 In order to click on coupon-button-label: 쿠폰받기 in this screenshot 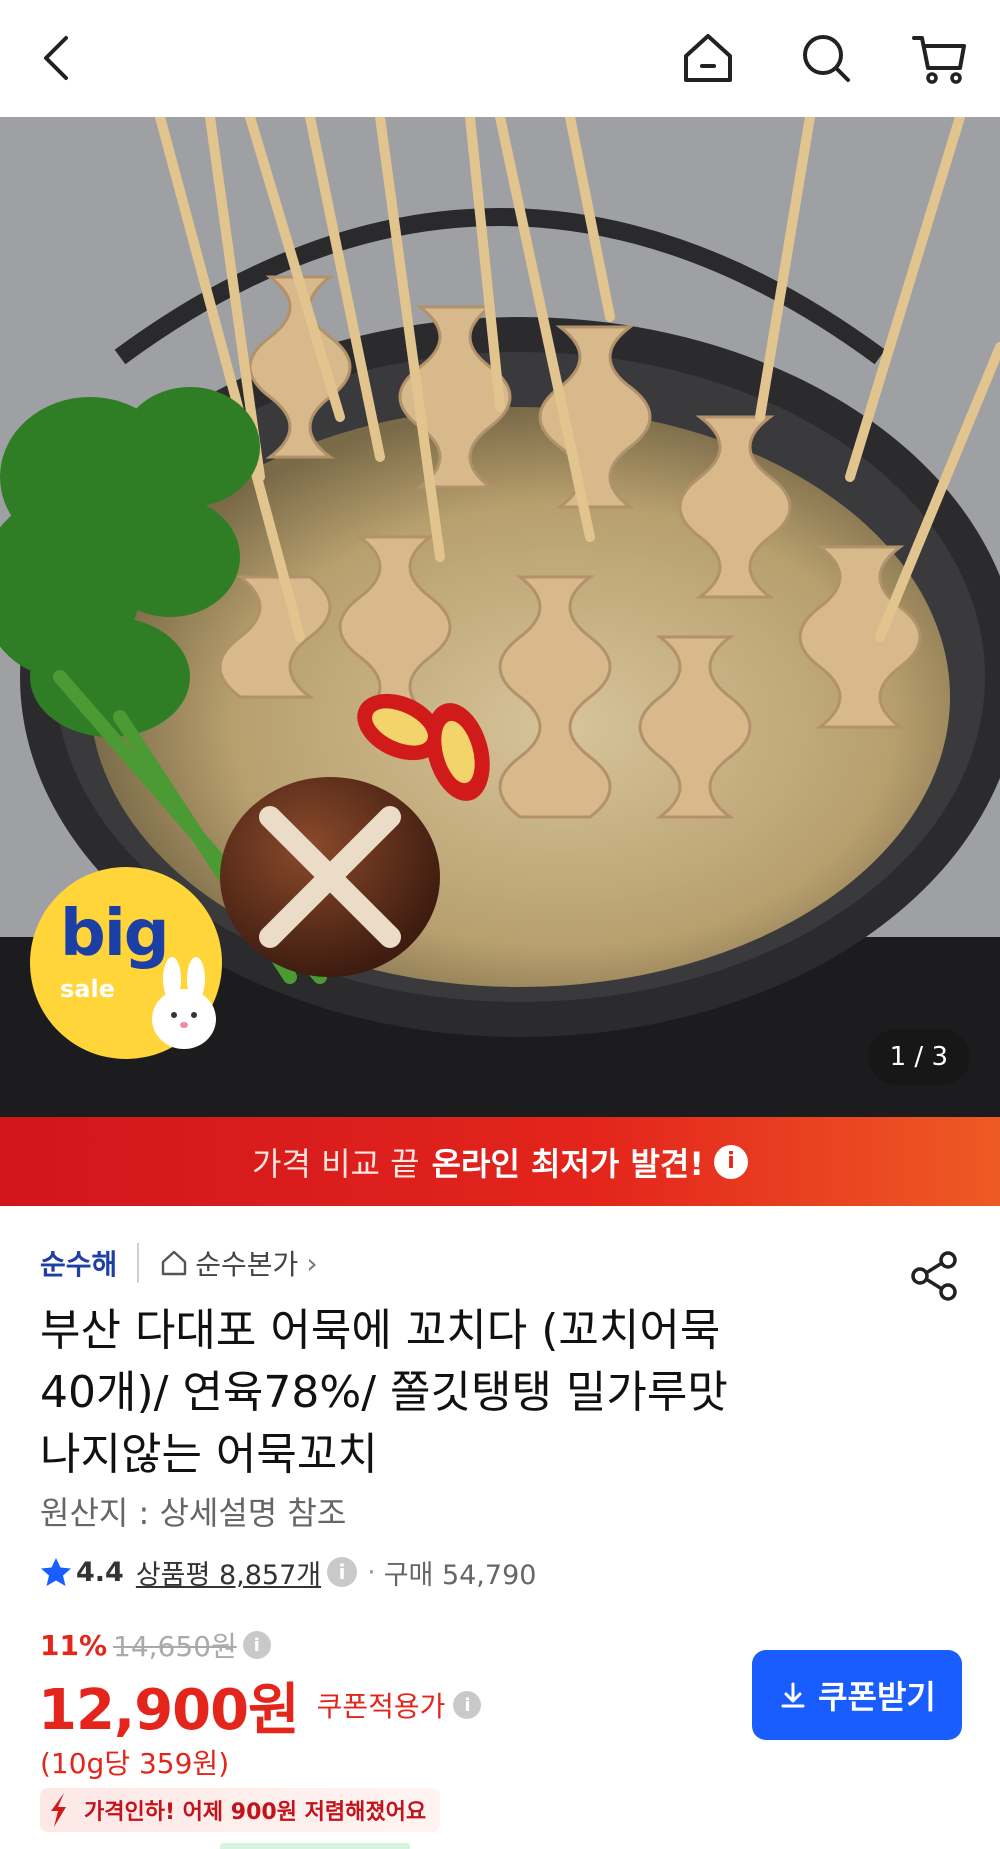, I will do `click(877, 1697)`.